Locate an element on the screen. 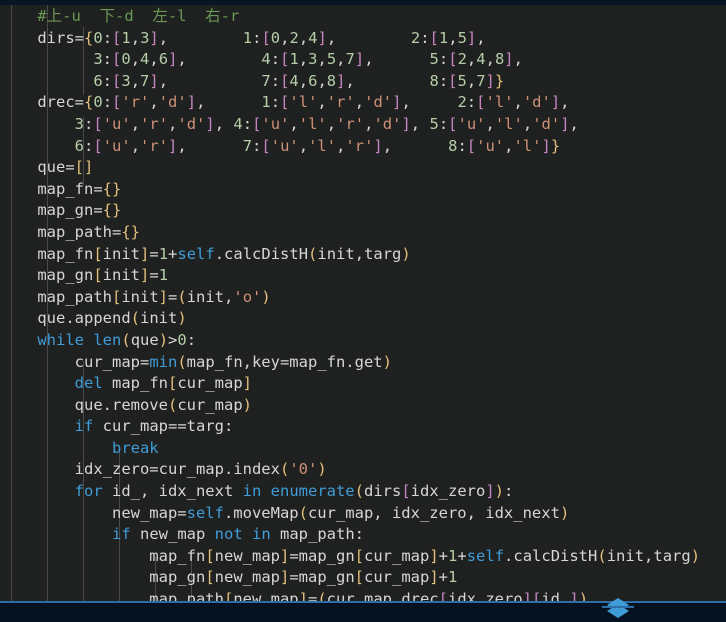 This screenshot has width=726, height=622. code-token: =map_gn is located at coordinates (322, 577).